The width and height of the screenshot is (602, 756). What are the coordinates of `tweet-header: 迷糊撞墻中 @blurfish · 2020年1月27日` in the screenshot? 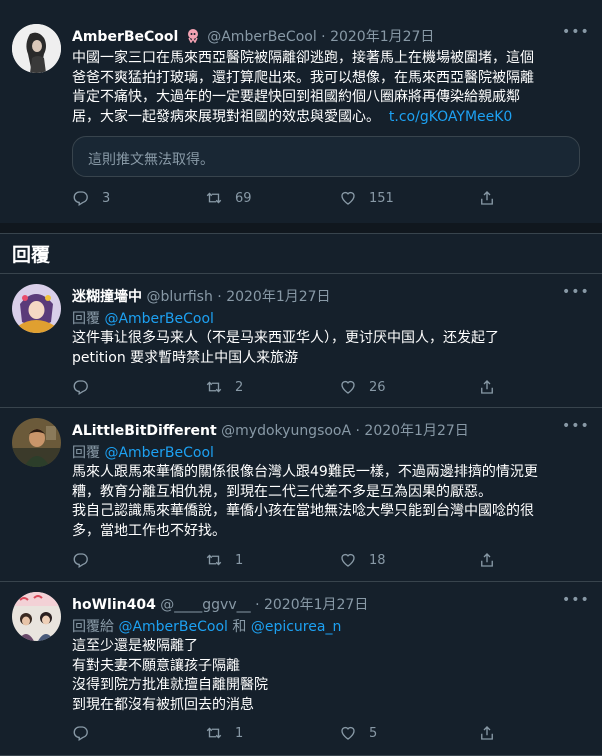 It's located at (201, 296).